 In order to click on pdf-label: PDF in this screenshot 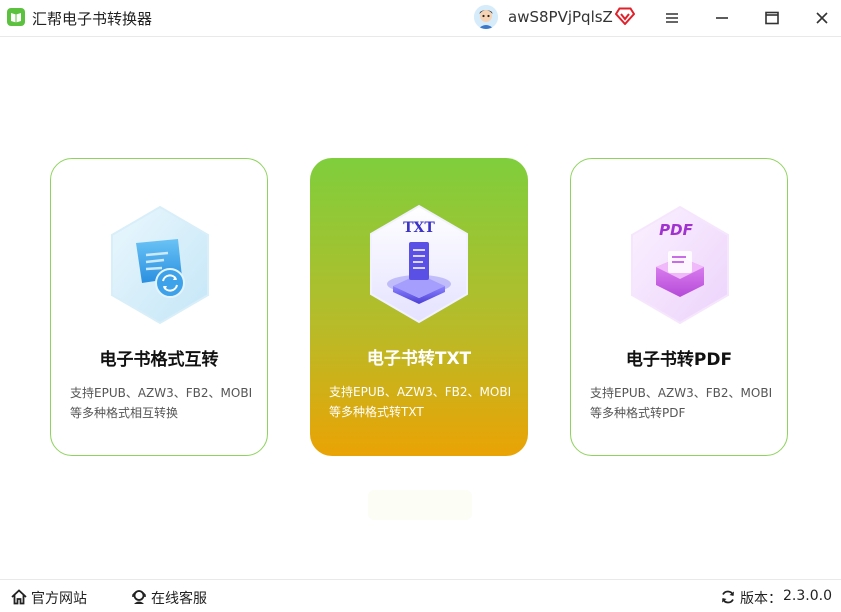, I will do `click(676, 230)`.